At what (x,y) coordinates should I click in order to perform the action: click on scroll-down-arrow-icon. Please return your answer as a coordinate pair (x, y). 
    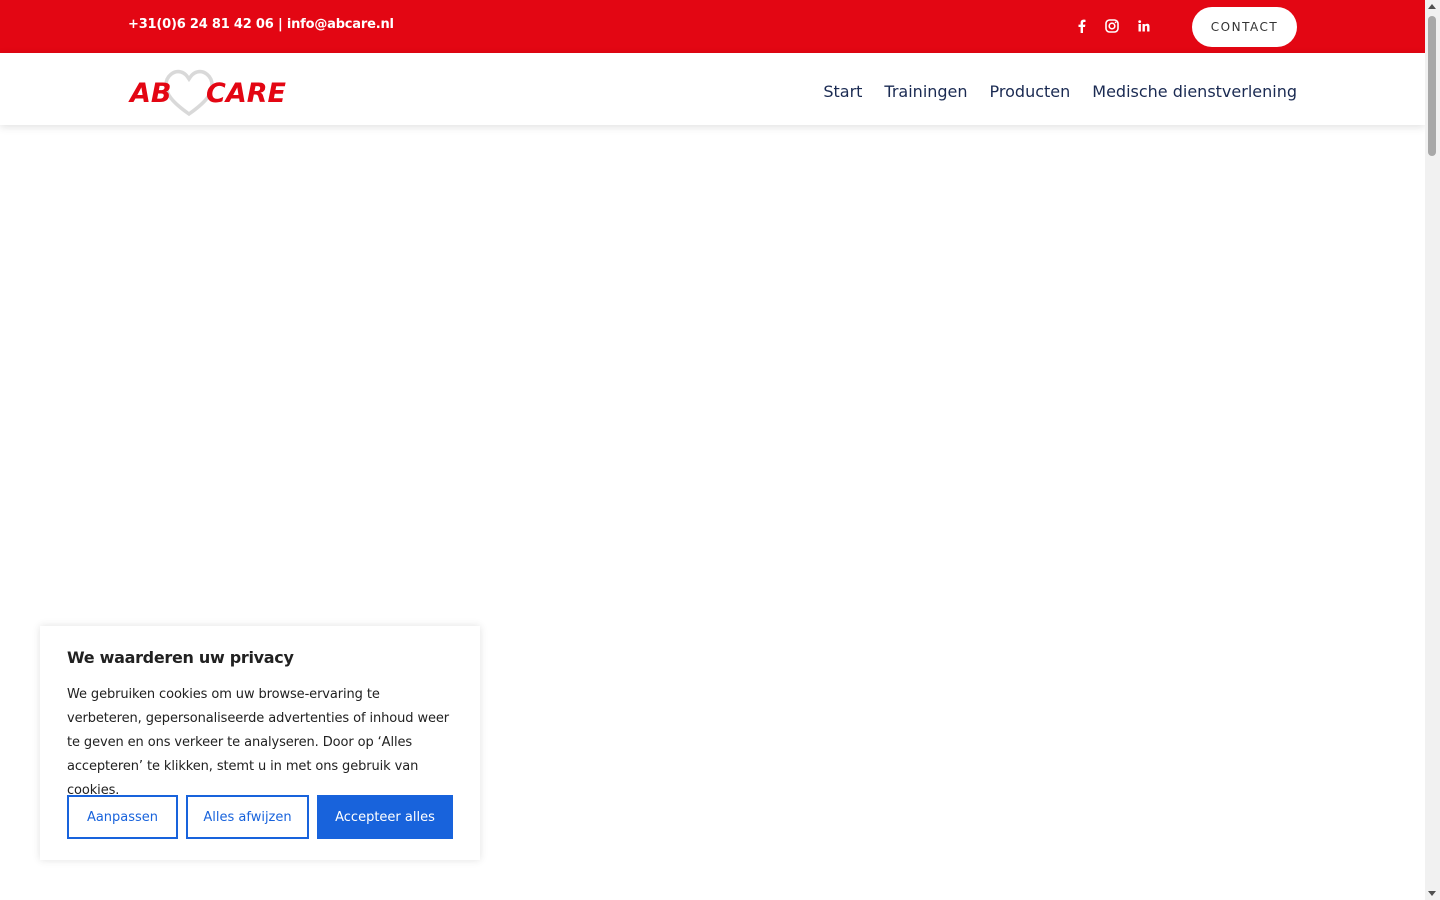
    Looking at the image, I should click on (1432, 893).